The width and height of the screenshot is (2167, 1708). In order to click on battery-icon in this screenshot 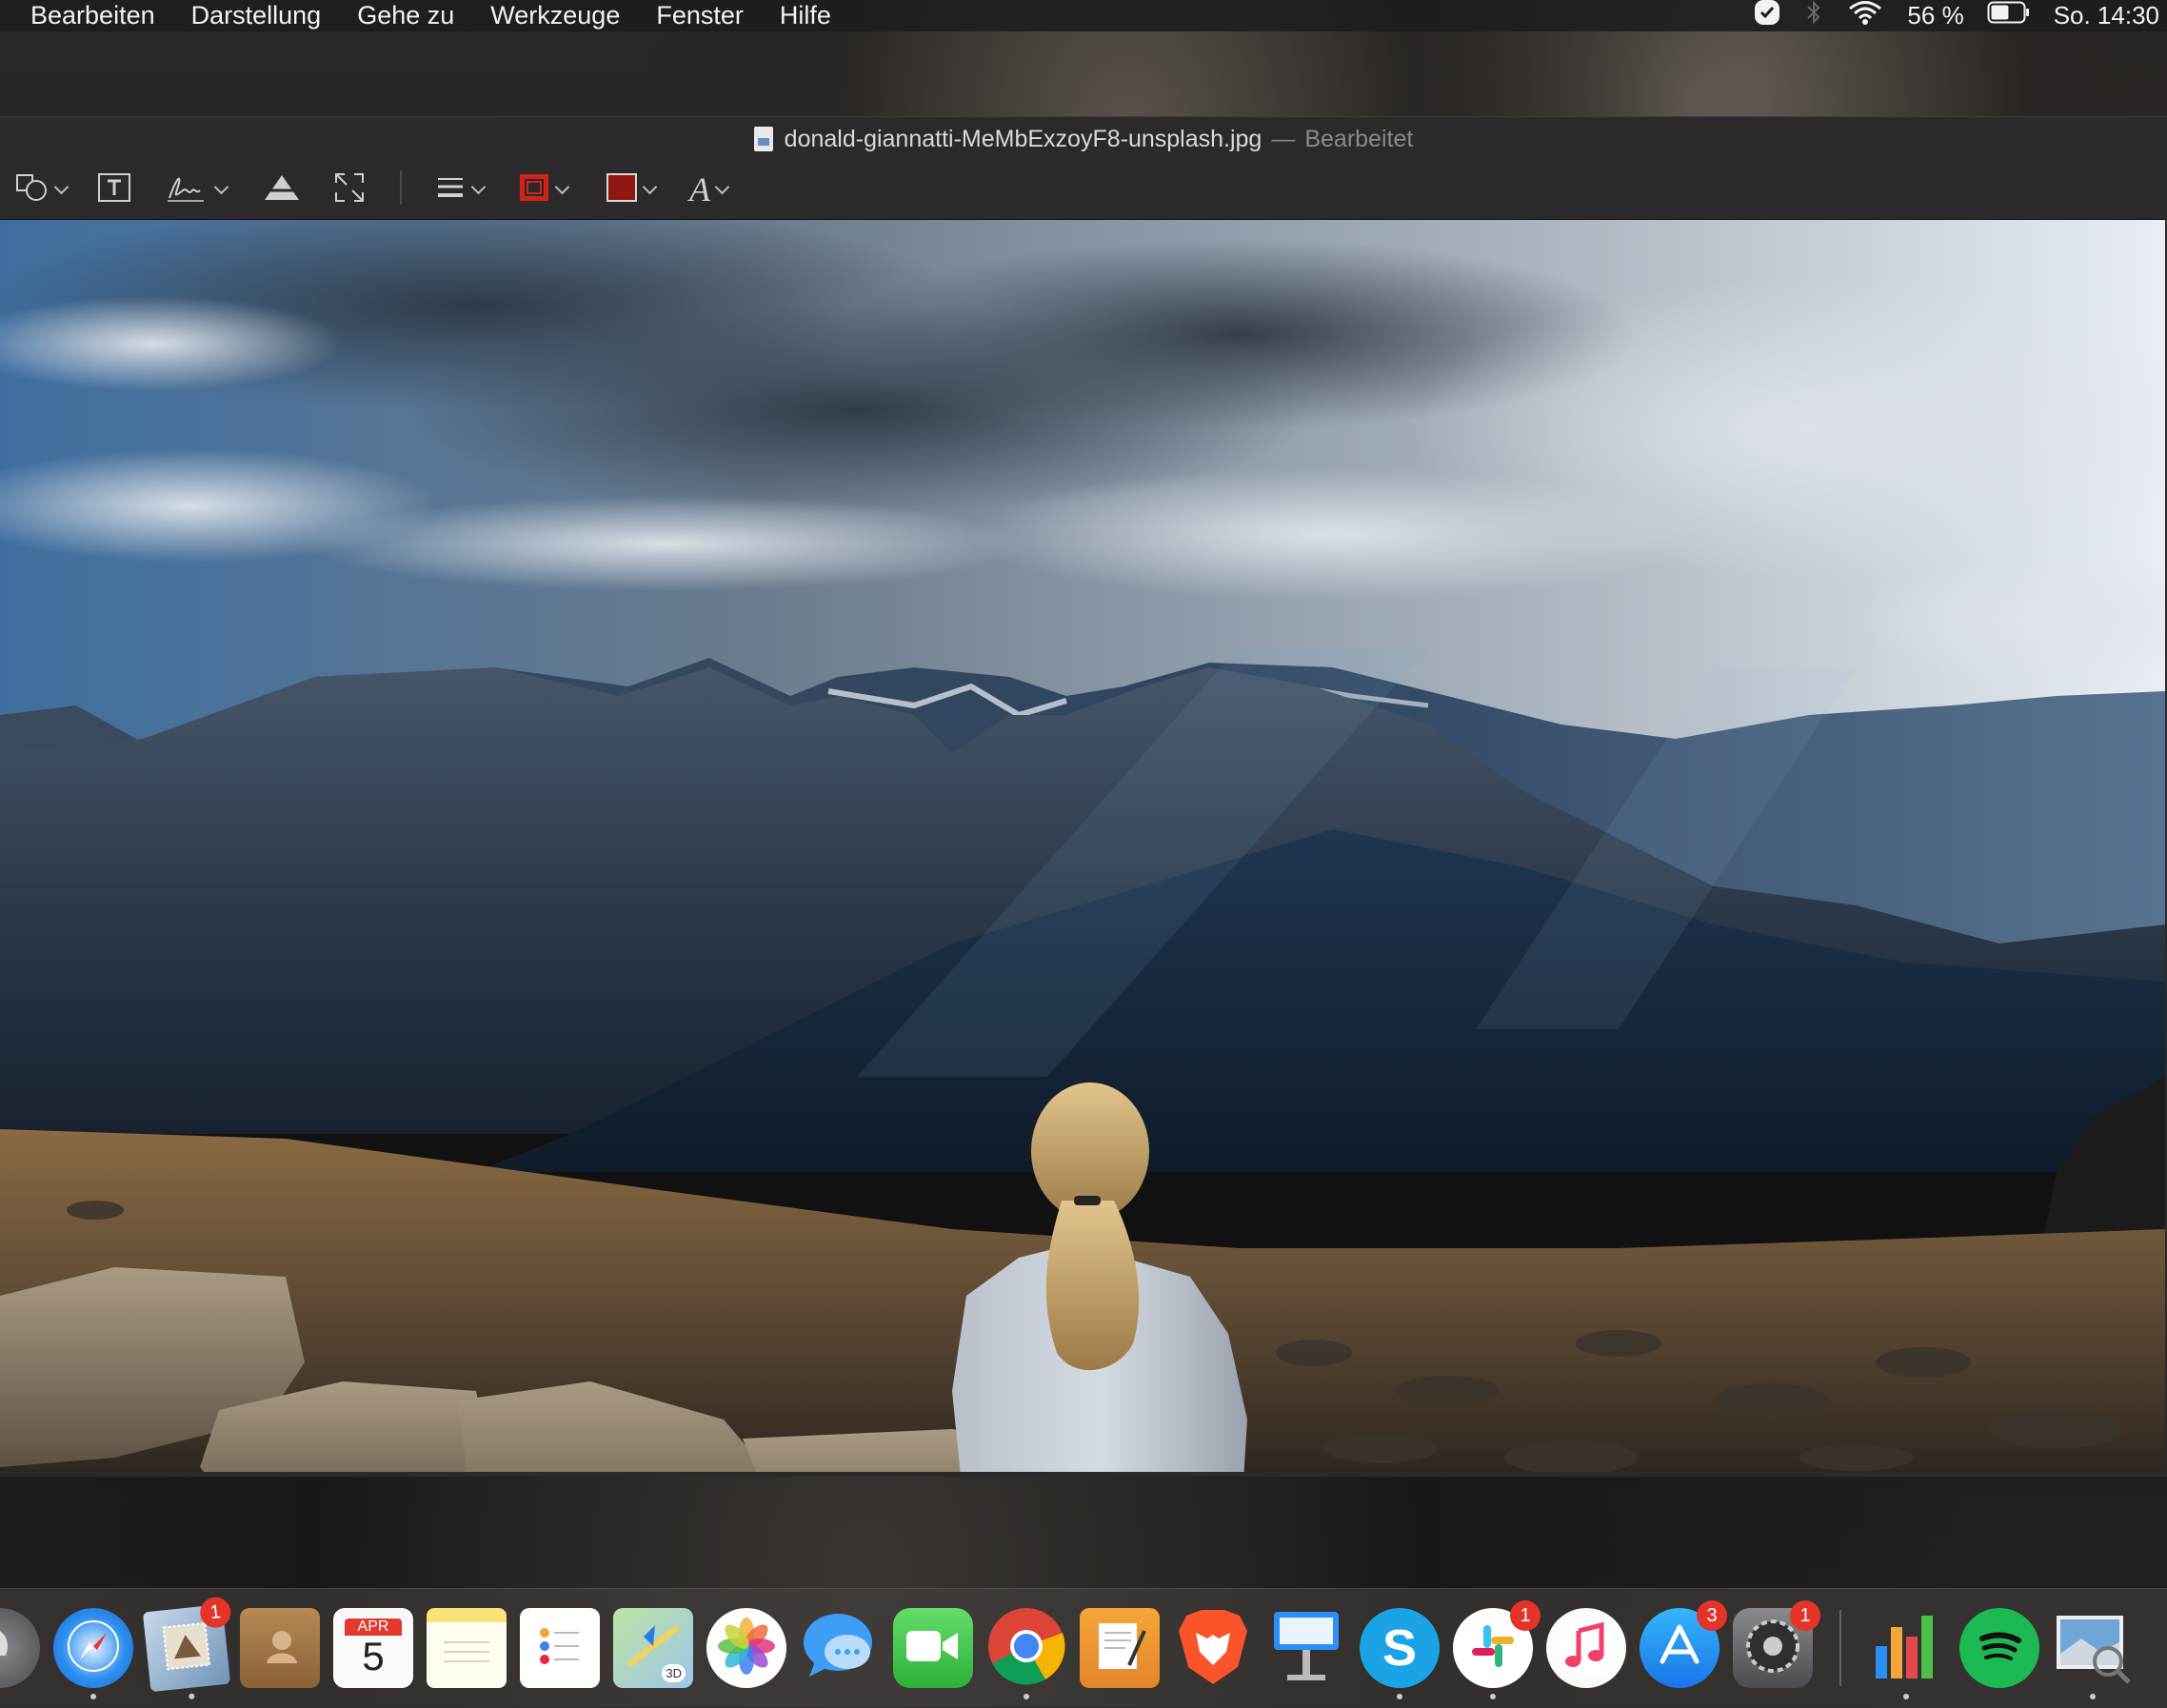, I will do `click(2009, 15)`.